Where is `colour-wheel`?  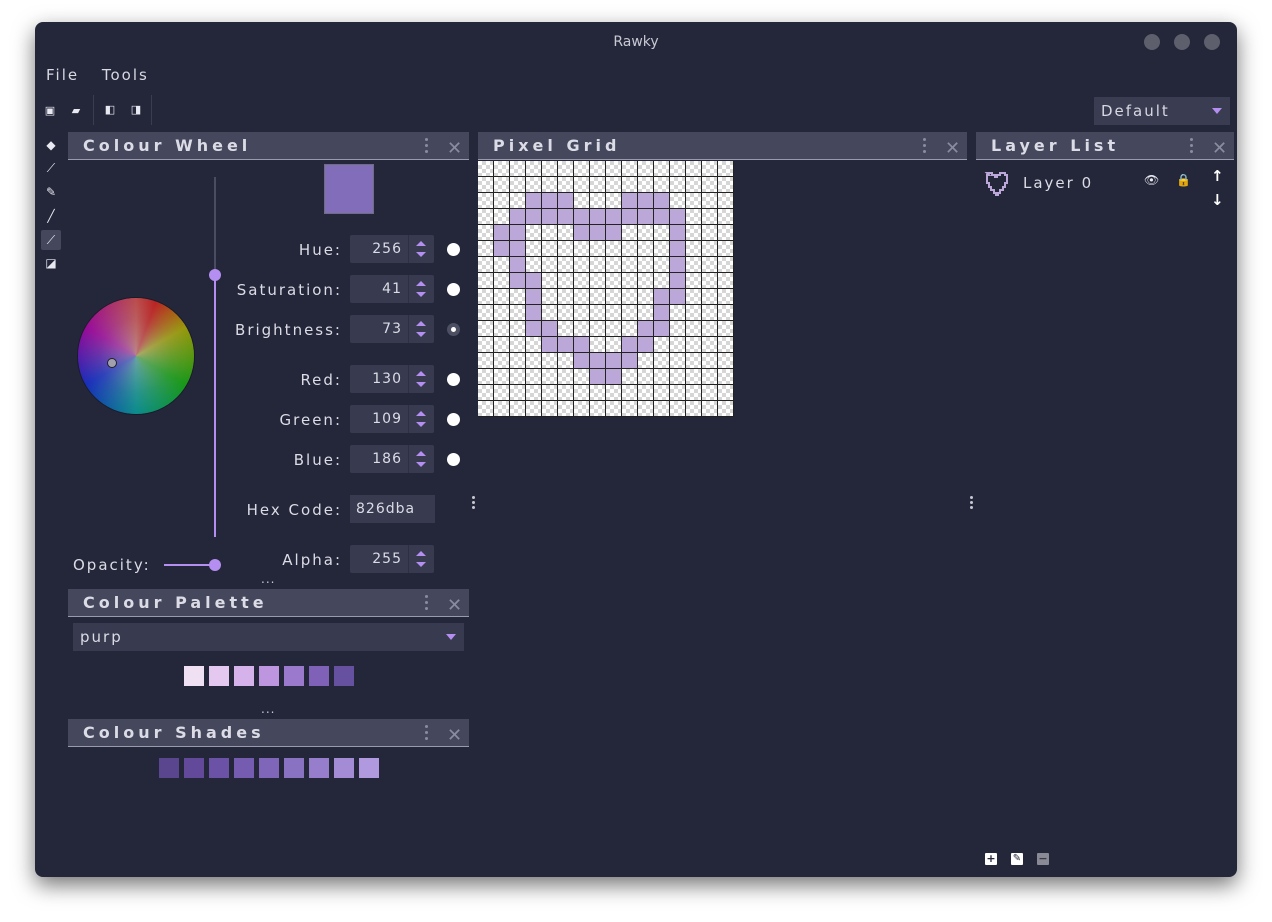
colour-wheel is located at coordinates (136, 356).